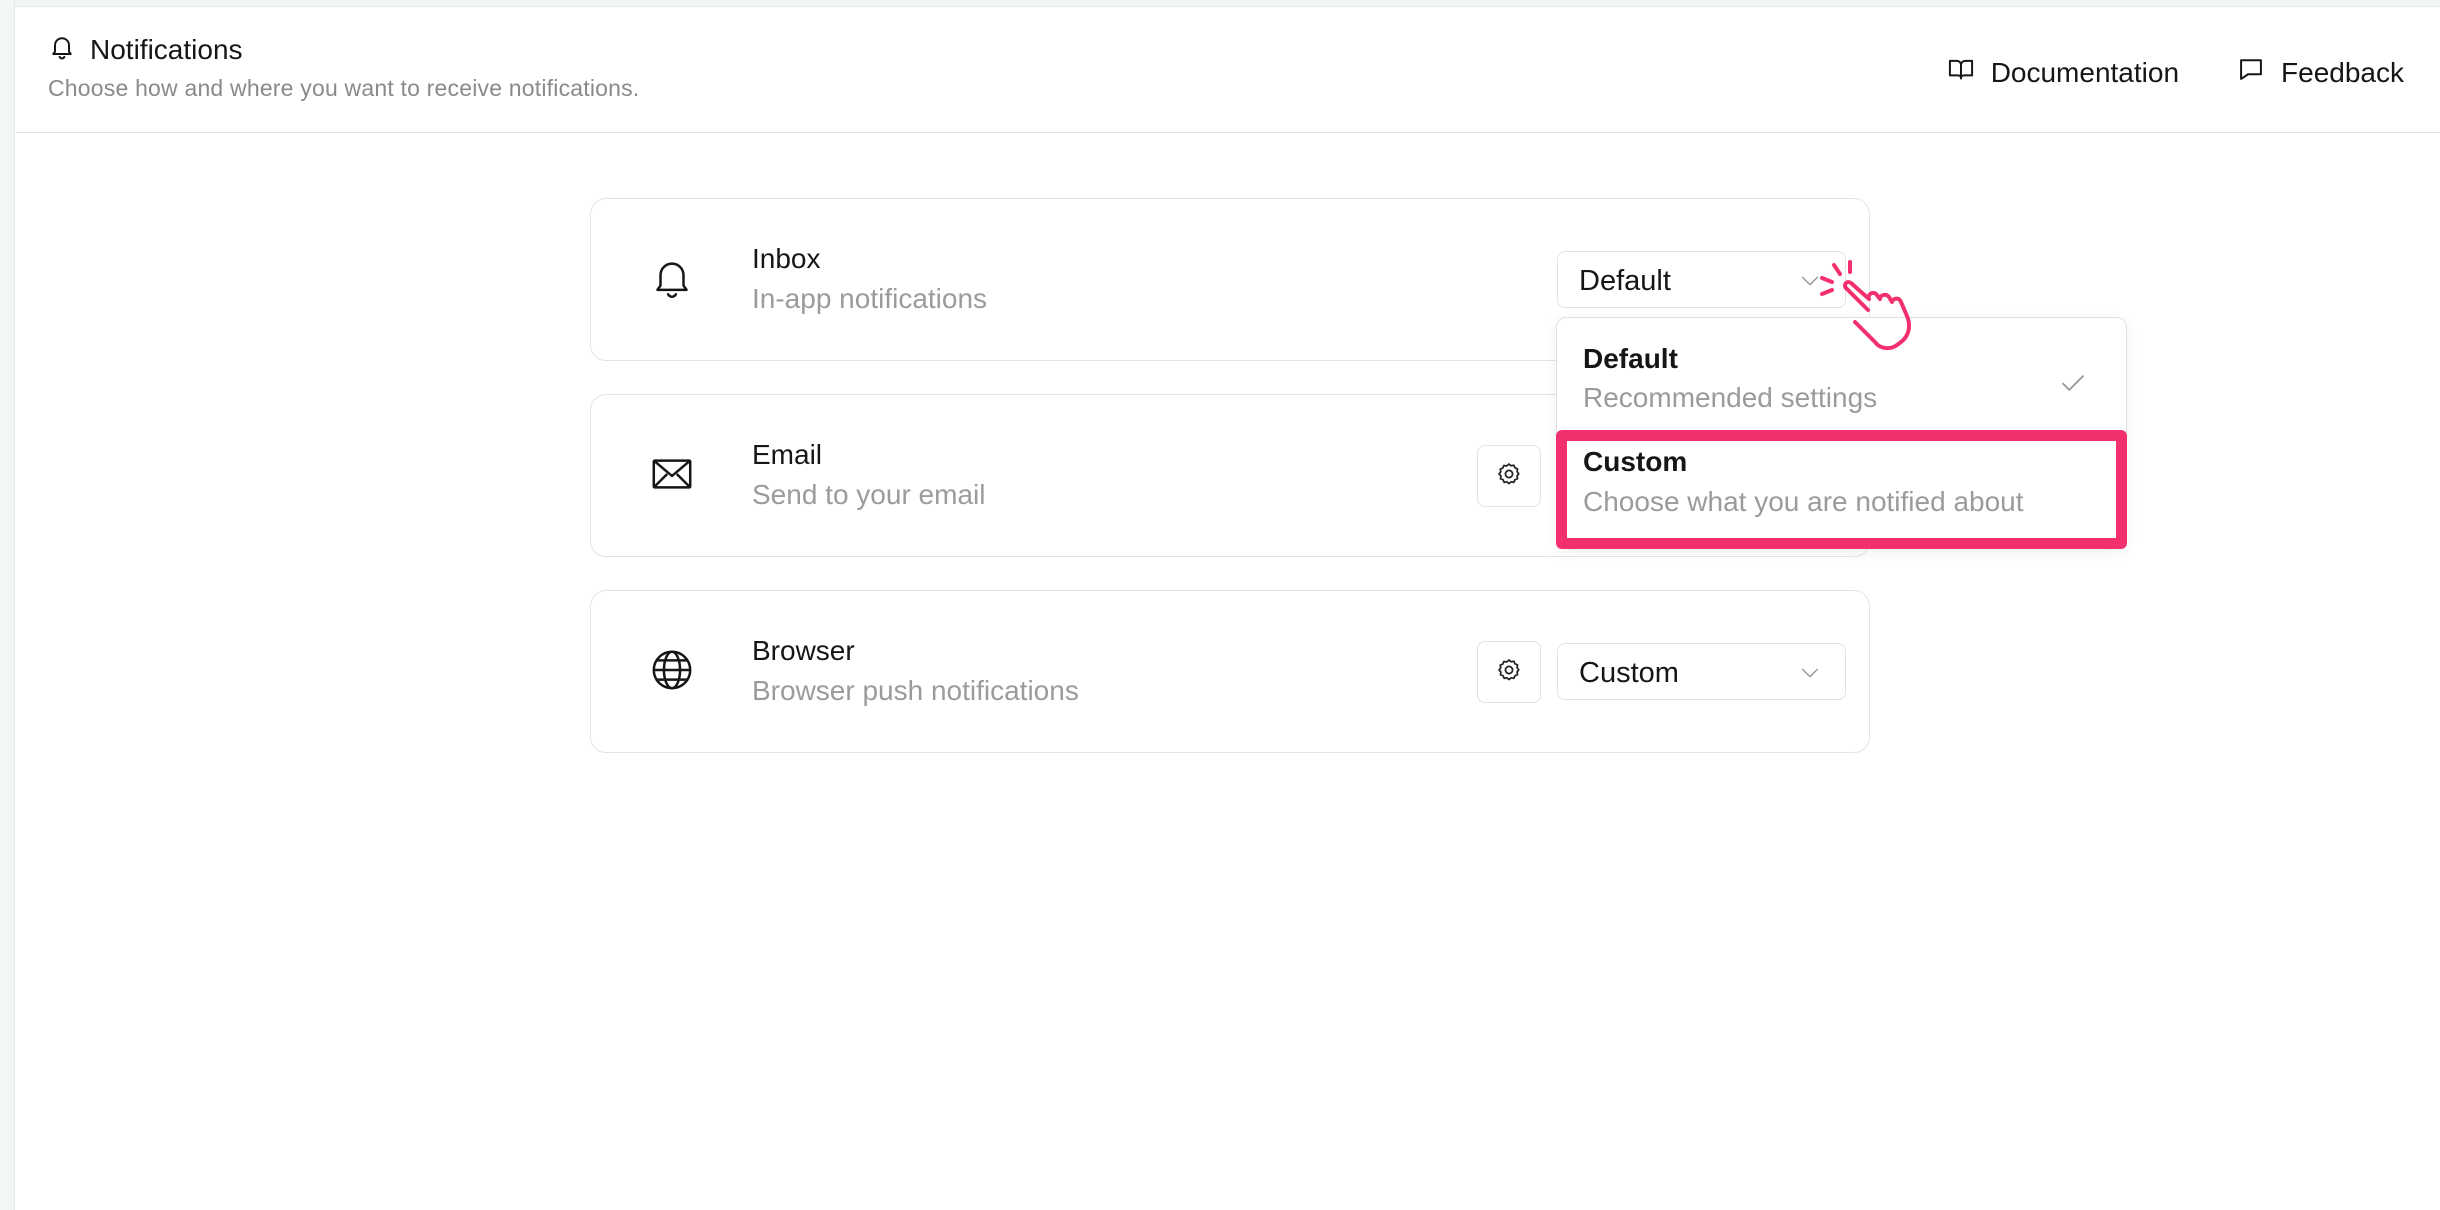 Image resolution: width=2440 pixels, height=1210 pixels. What do you see at coordinates (1701, 279) in the screenshot?
I see `inbox-mode-select: Default` at bounding box center [1701, 279].